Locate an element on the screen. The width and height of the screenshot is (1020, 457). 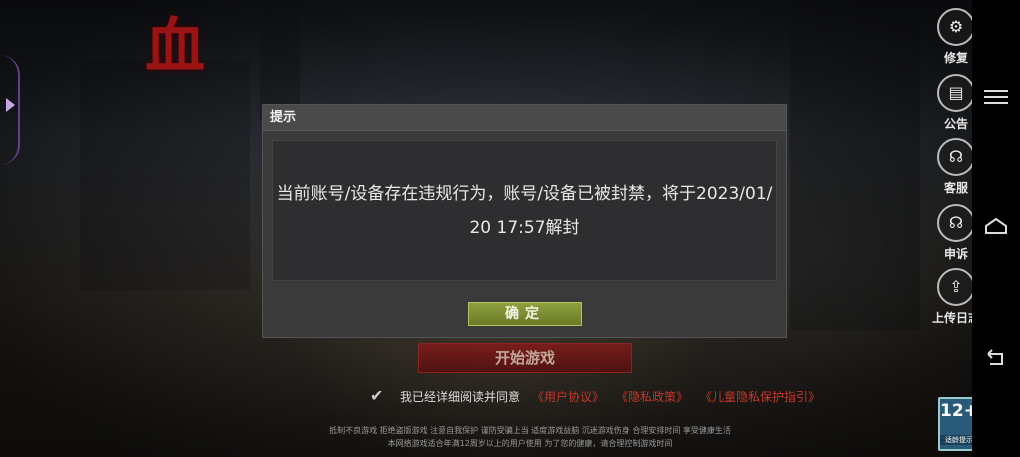
back-icon is located at coordinates (996, 358).